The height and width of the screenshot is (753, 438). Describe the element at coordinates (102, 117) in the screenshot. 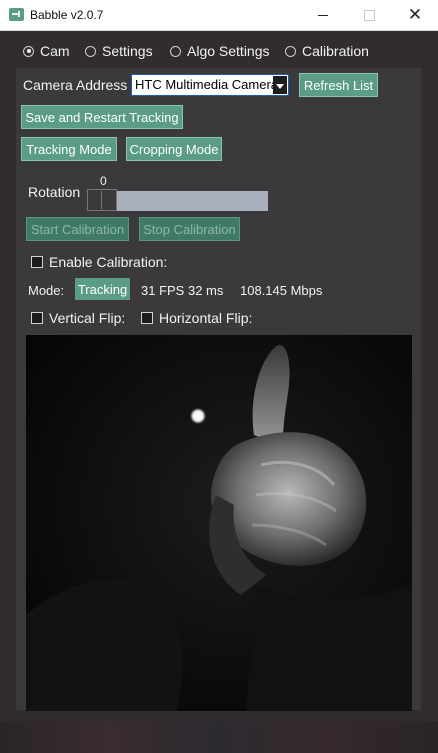

I see `save-restart-tracking-button: Save and Restart Tracking` at that location.